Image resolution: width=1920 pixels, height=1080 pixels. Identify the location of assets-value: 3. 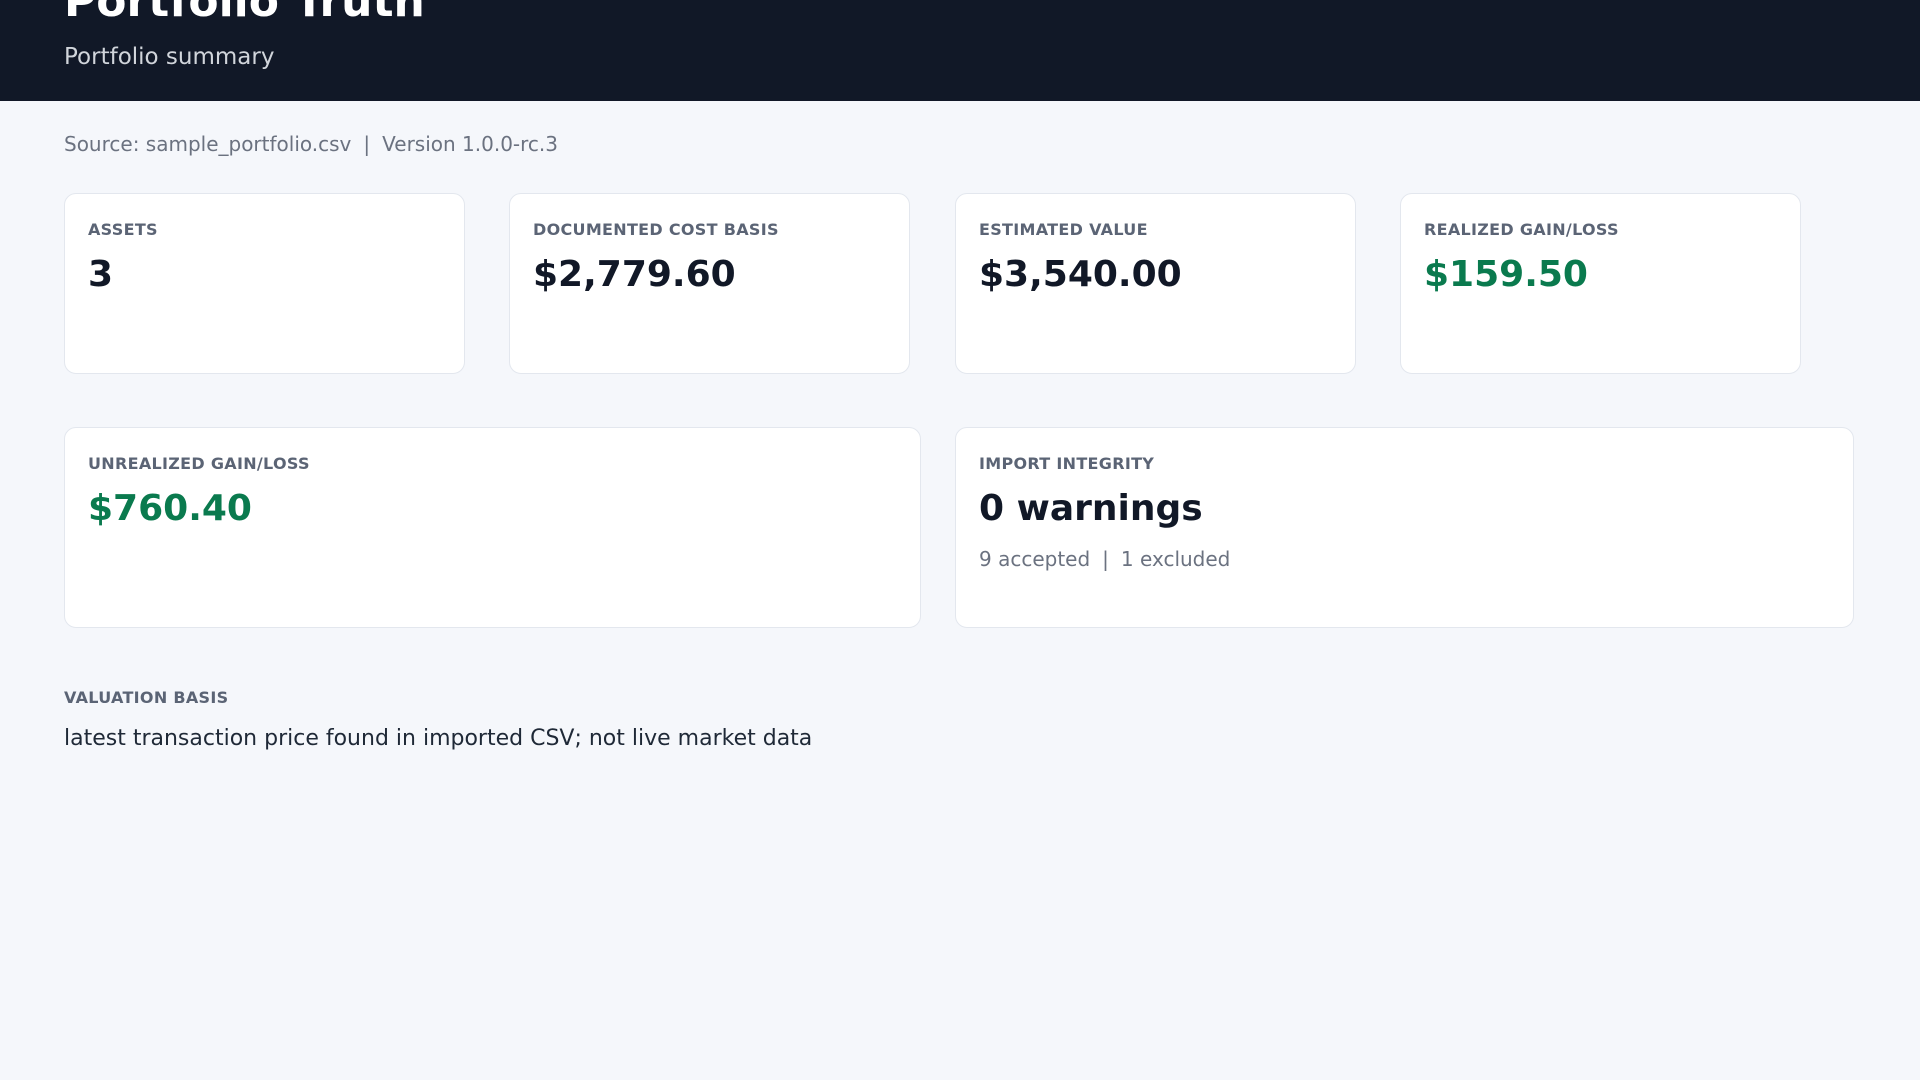
(101, 274).